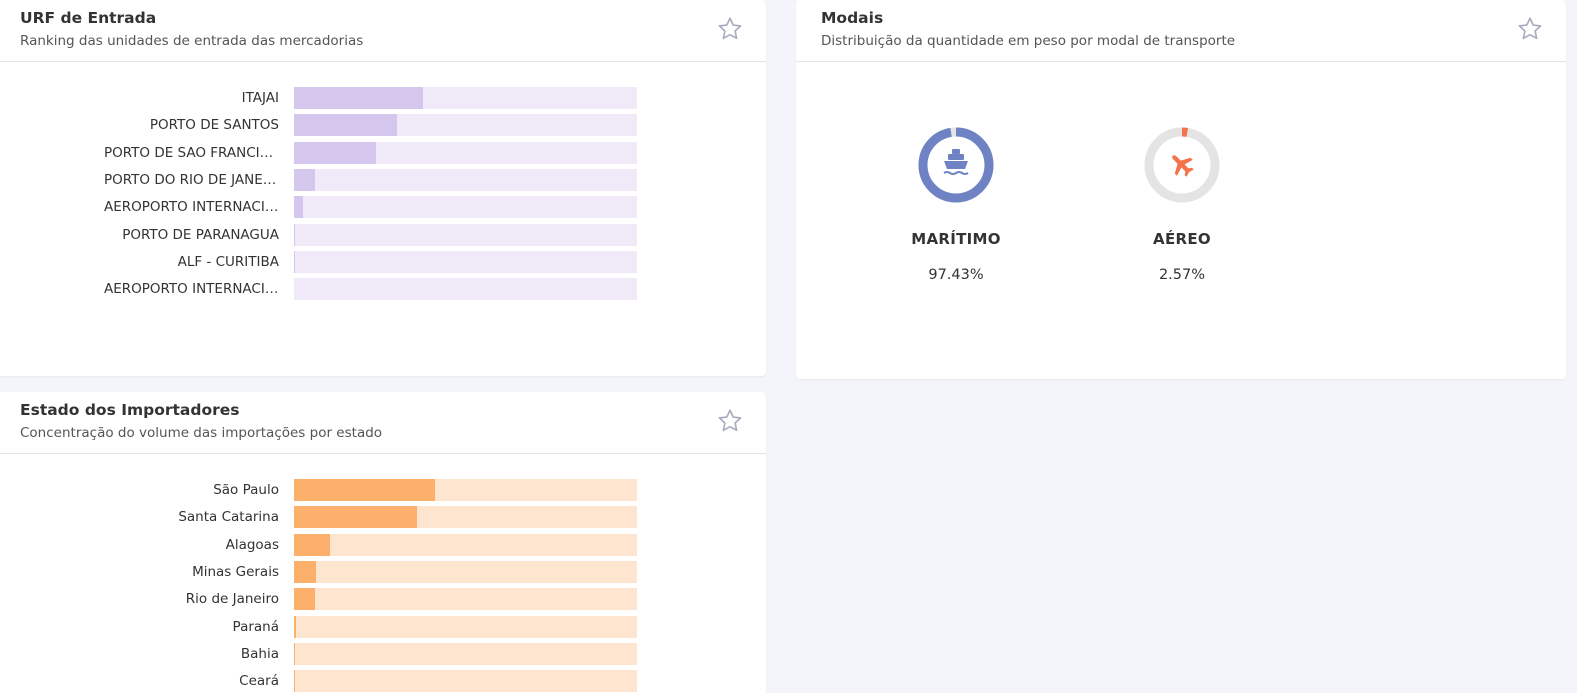 The height and width of the screenshot is (693, 1577). I want to click on urf-bar-label: PORTO DO RIO DE JANEIRO, so click(191, 179).